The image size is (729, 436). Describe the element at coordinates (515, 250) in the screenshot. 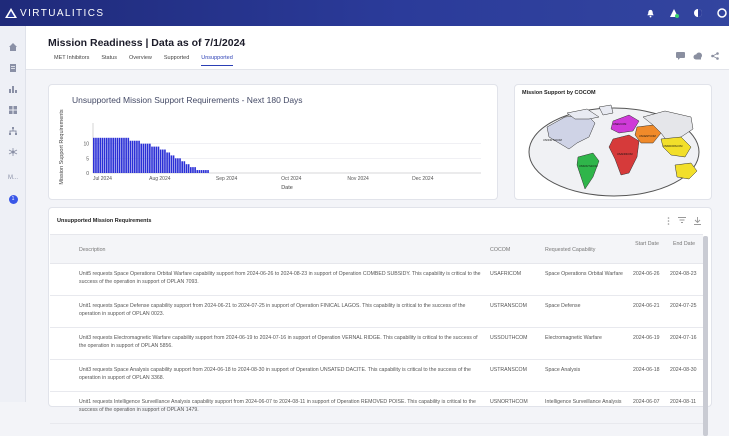

I see `column-header-cocom: COCOM` at that location.